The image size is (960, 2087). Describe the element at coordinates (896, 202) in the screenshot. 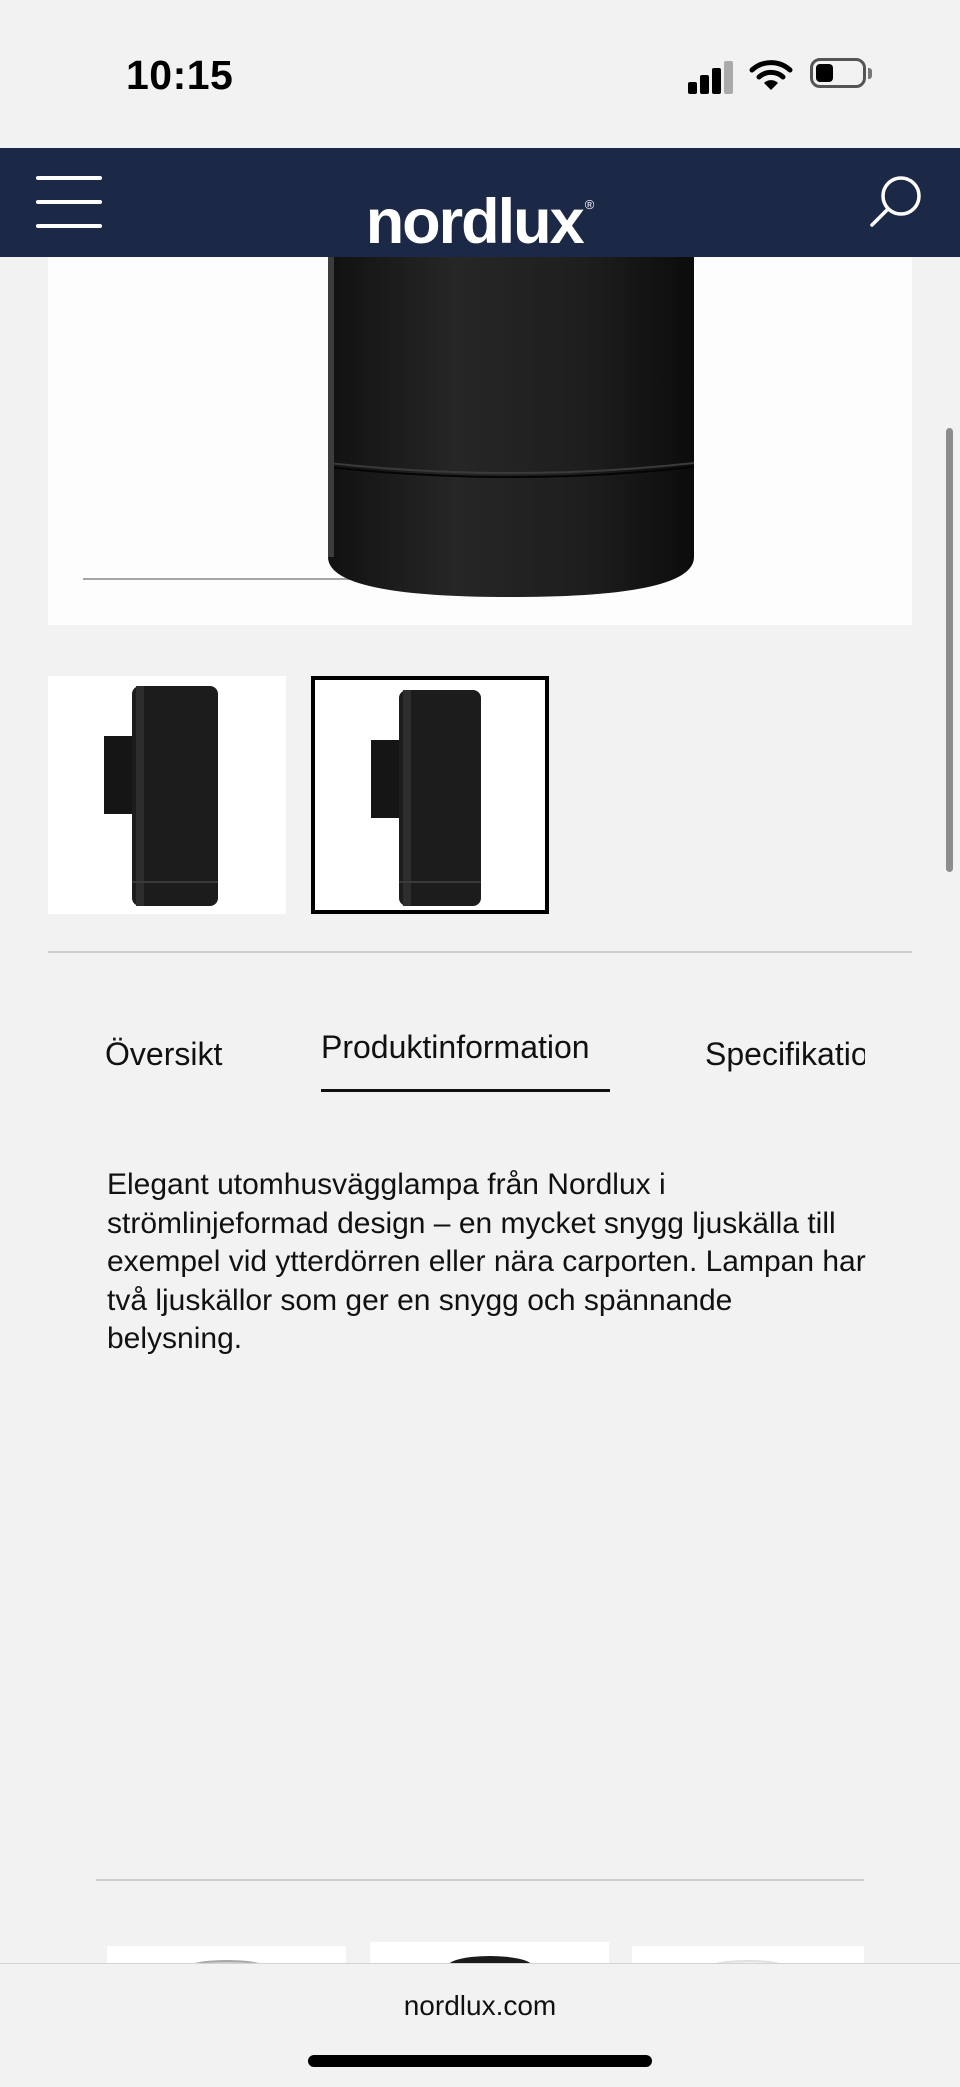

I see `search-icon` at that location.